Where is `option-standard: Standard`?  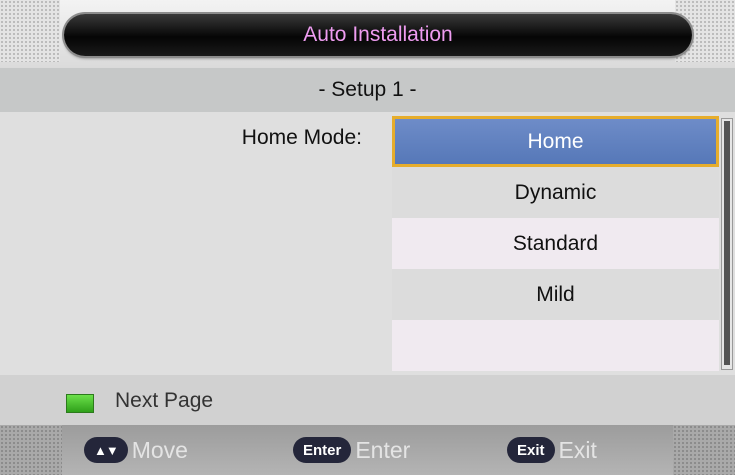 option-standard: Standard is located at coordinates (555, 243).